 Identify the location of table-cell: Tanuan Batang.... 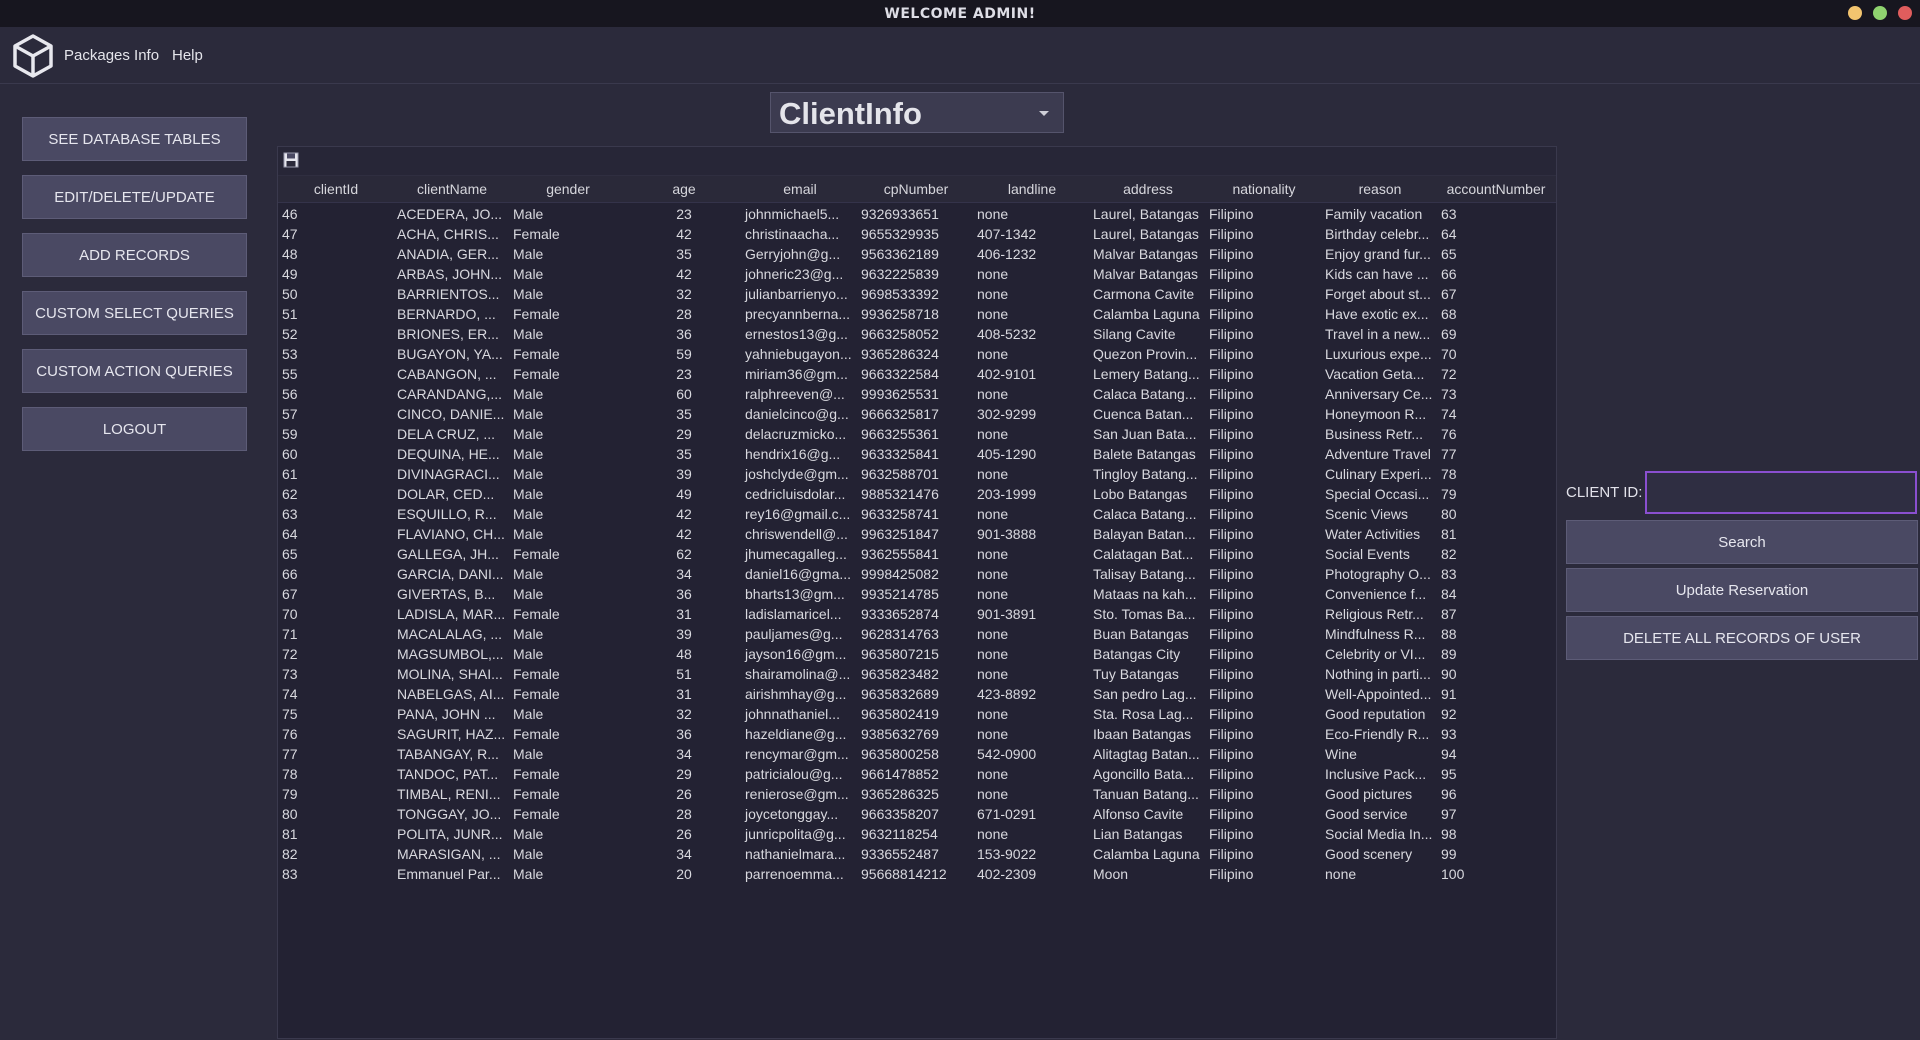
(1148, 794).